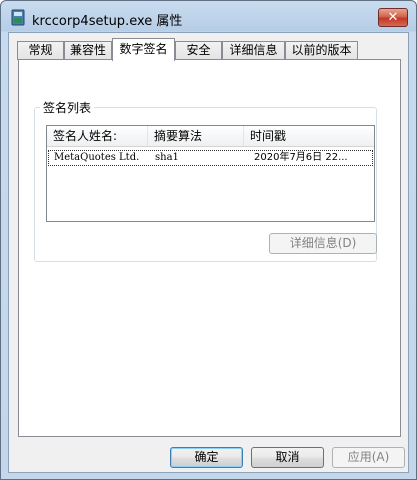 The image size is (417, 480). What do you see at coordinates (323, 243) in the screenshot?
I see `details-button: 详细信息(D)` at bounding box center [323, 243].